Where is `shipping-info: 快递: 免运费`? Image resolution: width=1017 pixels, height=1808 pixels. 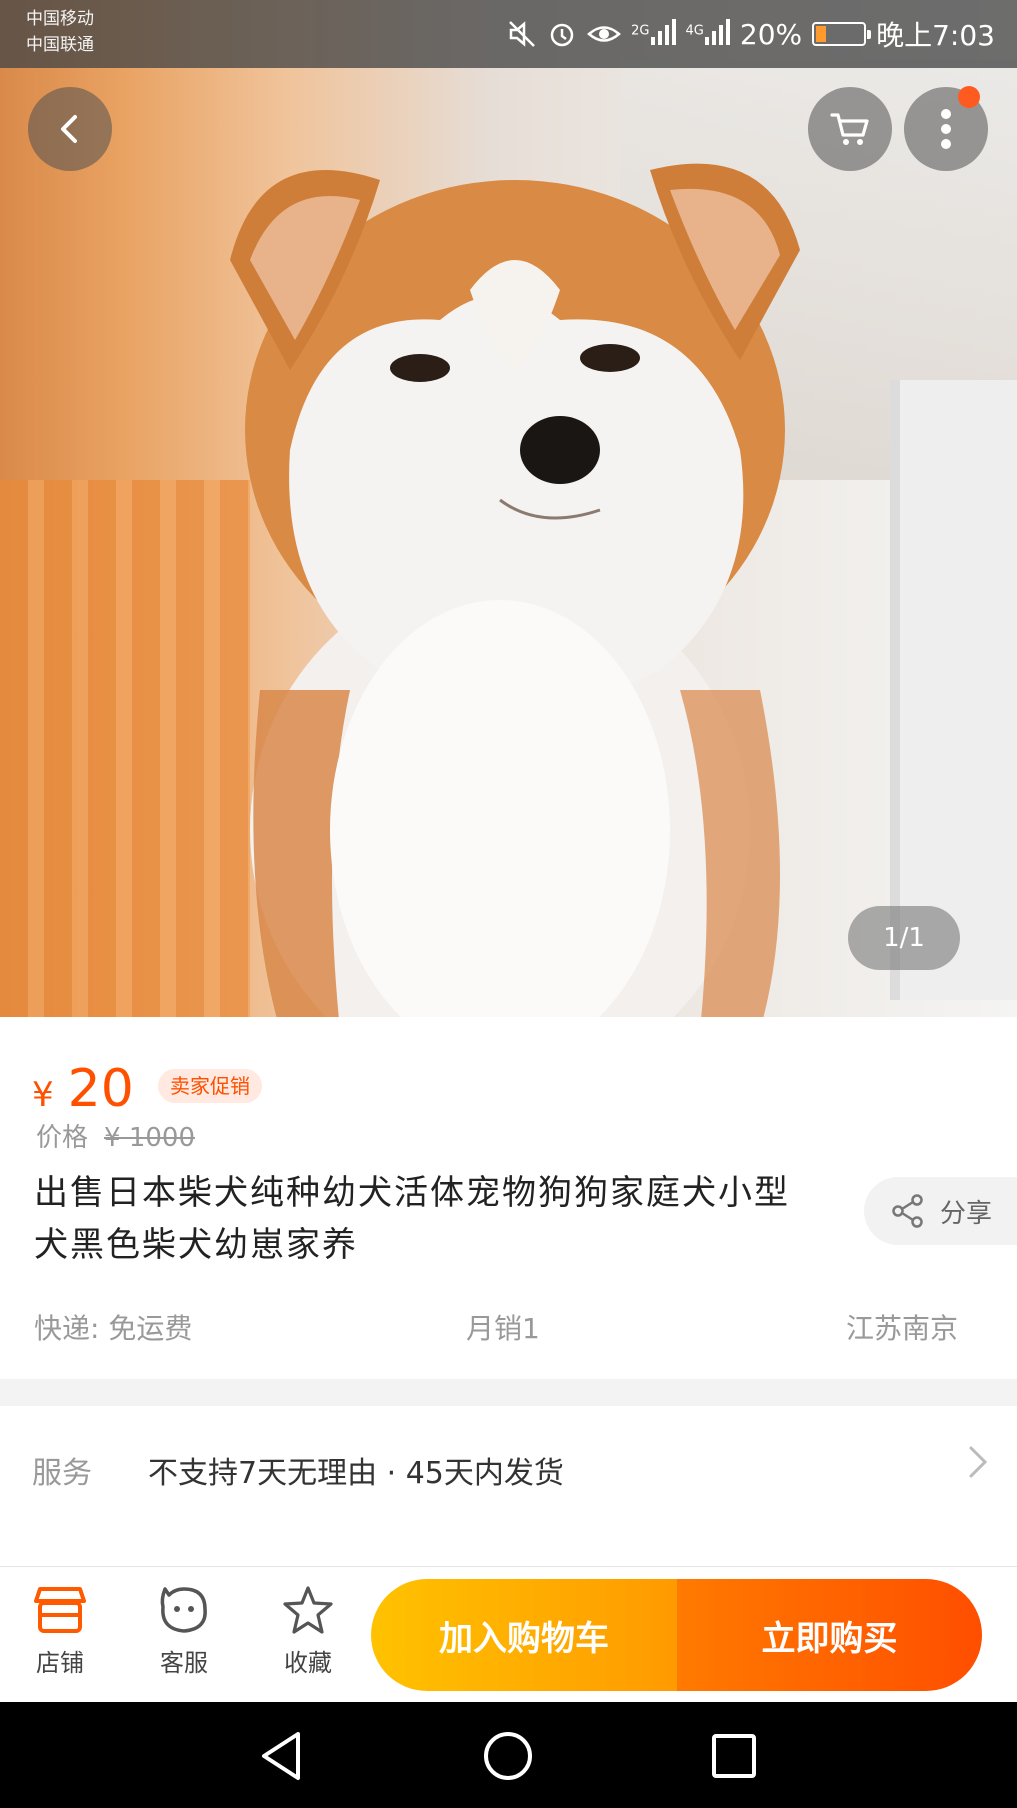 shipping-info: 快递: 免运费 is located at coordinates (113, 1328).